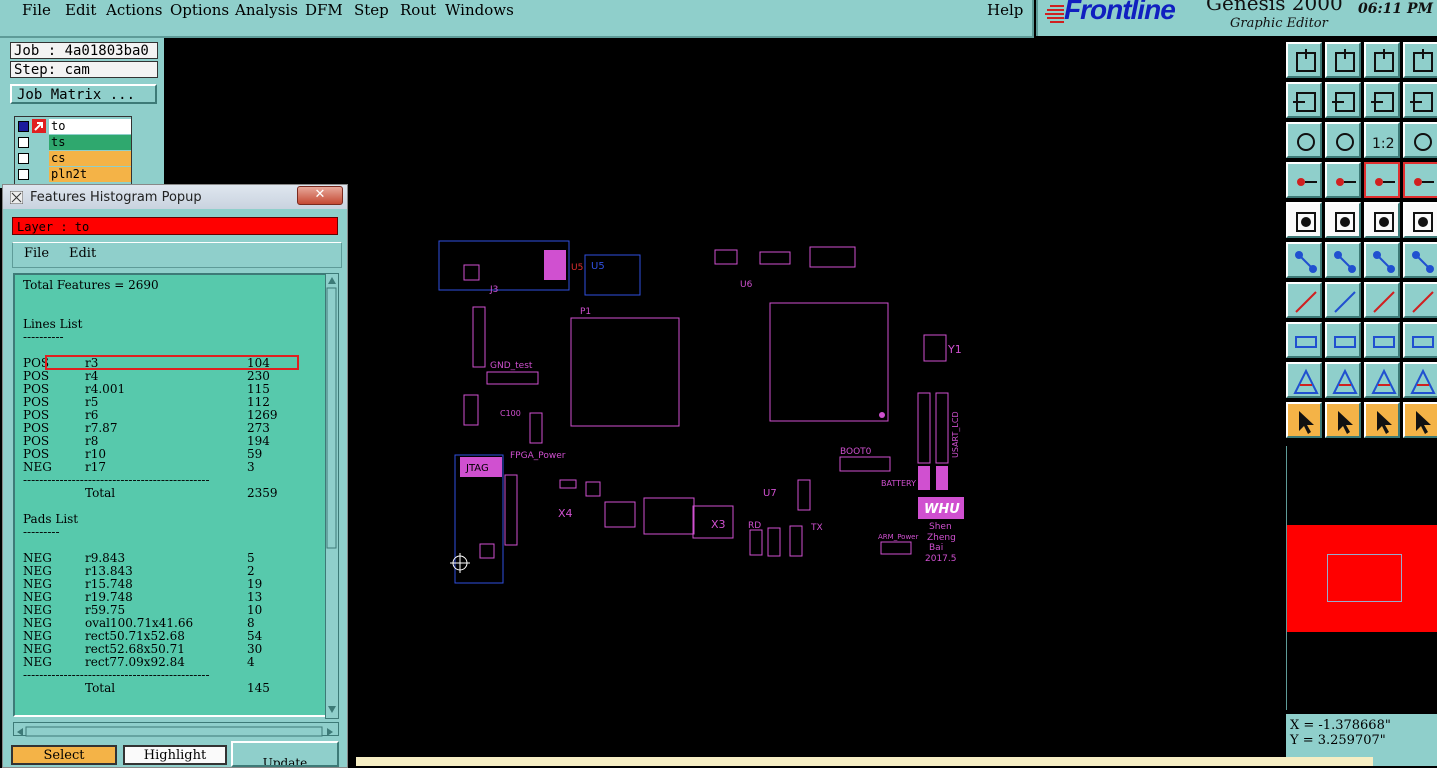  I want to click on cursor-link-button, so click(1420, 420).